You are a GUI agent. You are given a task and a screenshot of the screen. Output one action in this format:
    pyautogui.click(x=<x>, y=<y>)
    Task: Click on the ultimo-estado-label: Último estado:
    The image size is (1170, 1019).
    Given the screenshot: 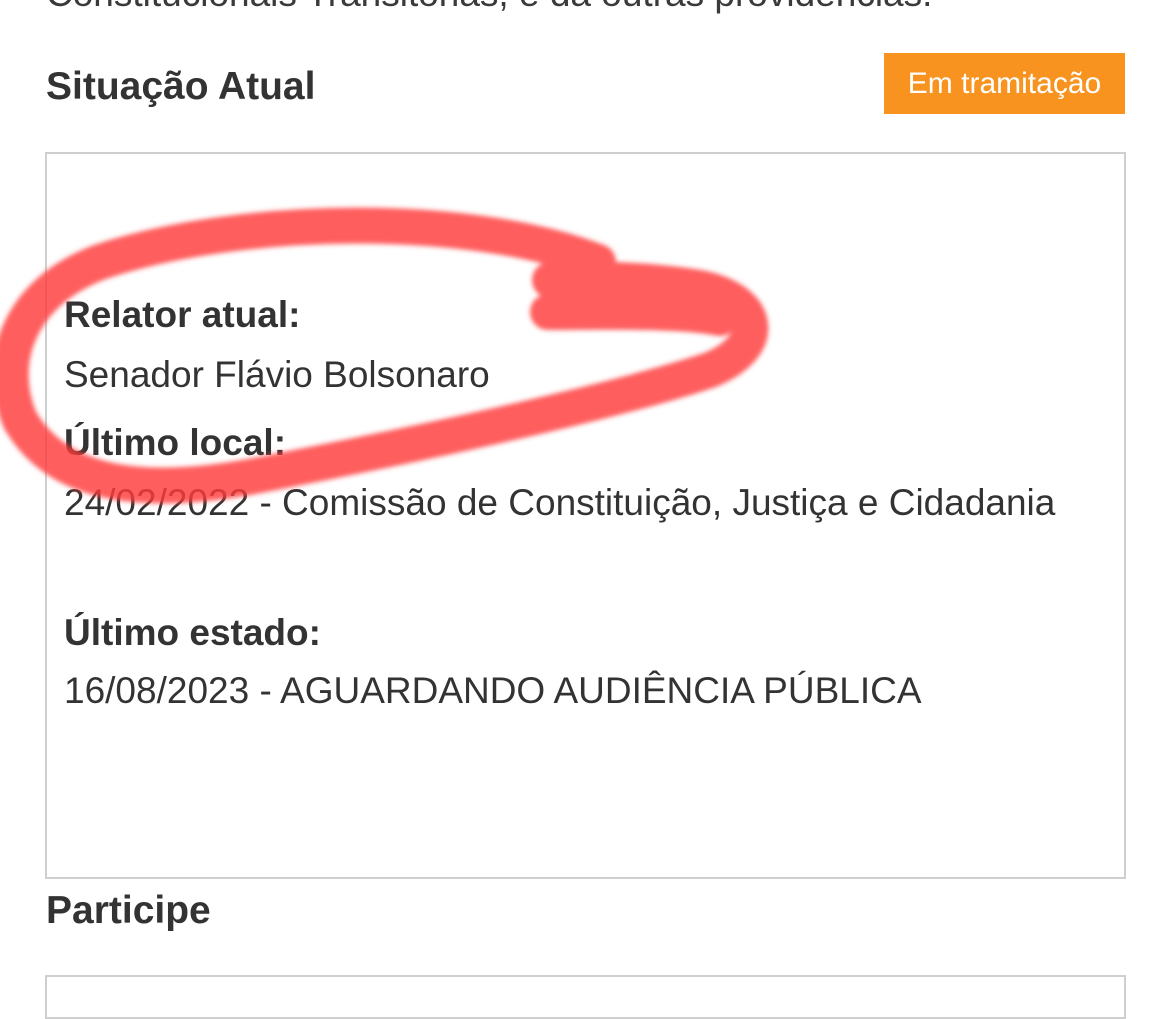 What is the action you would take?
    pyautogui.click(x=192, y=632)
    